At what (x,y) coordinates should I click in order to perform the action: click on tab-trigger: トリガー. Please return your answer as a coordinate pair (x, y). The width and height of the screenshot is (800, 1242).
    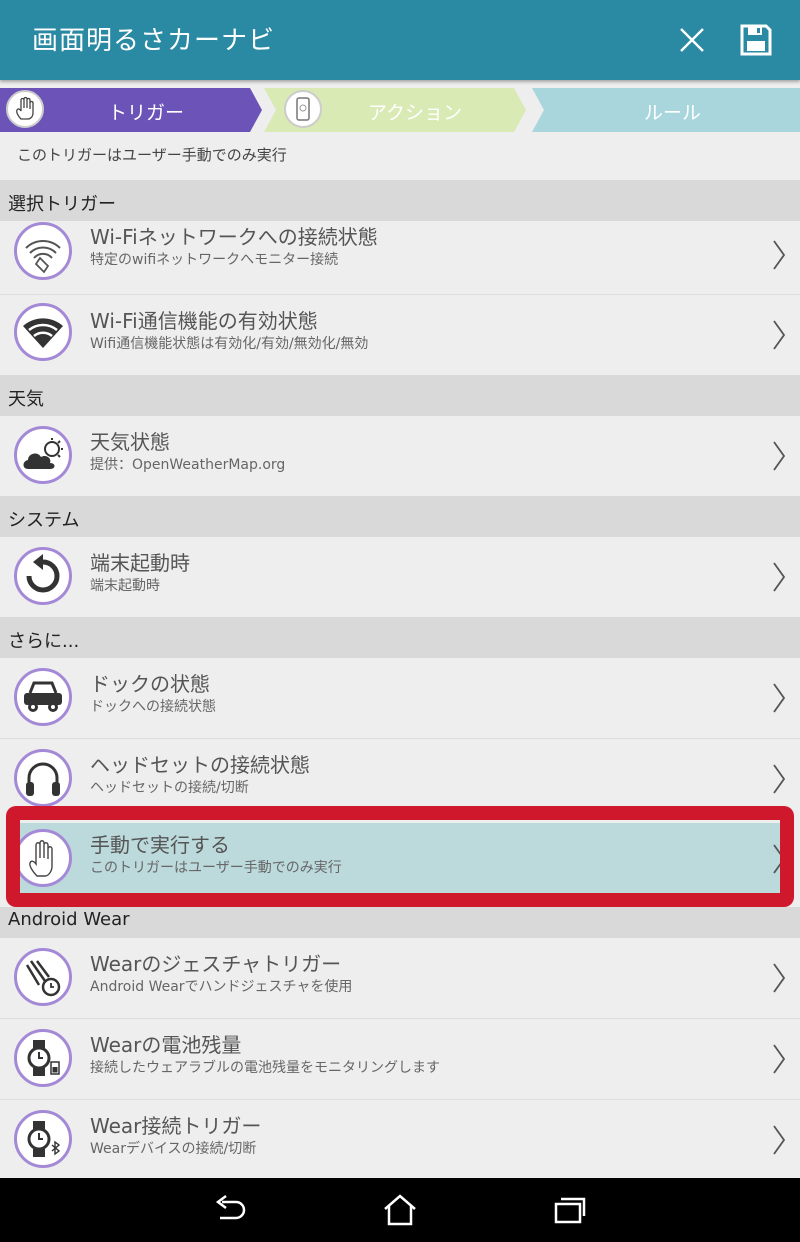
    Looking at the image, I should click on (129, 110).